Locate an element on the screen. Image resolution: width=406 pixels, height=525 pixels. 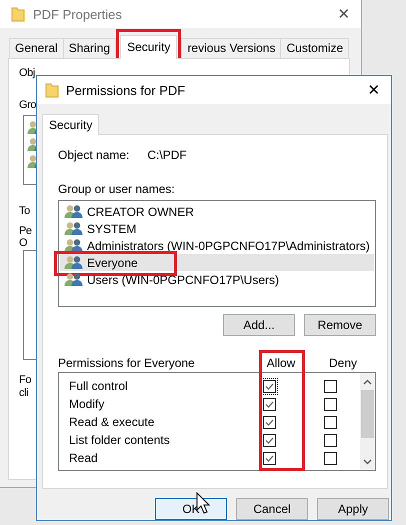
user-name: Everyone is located at coordinates (112, 263).